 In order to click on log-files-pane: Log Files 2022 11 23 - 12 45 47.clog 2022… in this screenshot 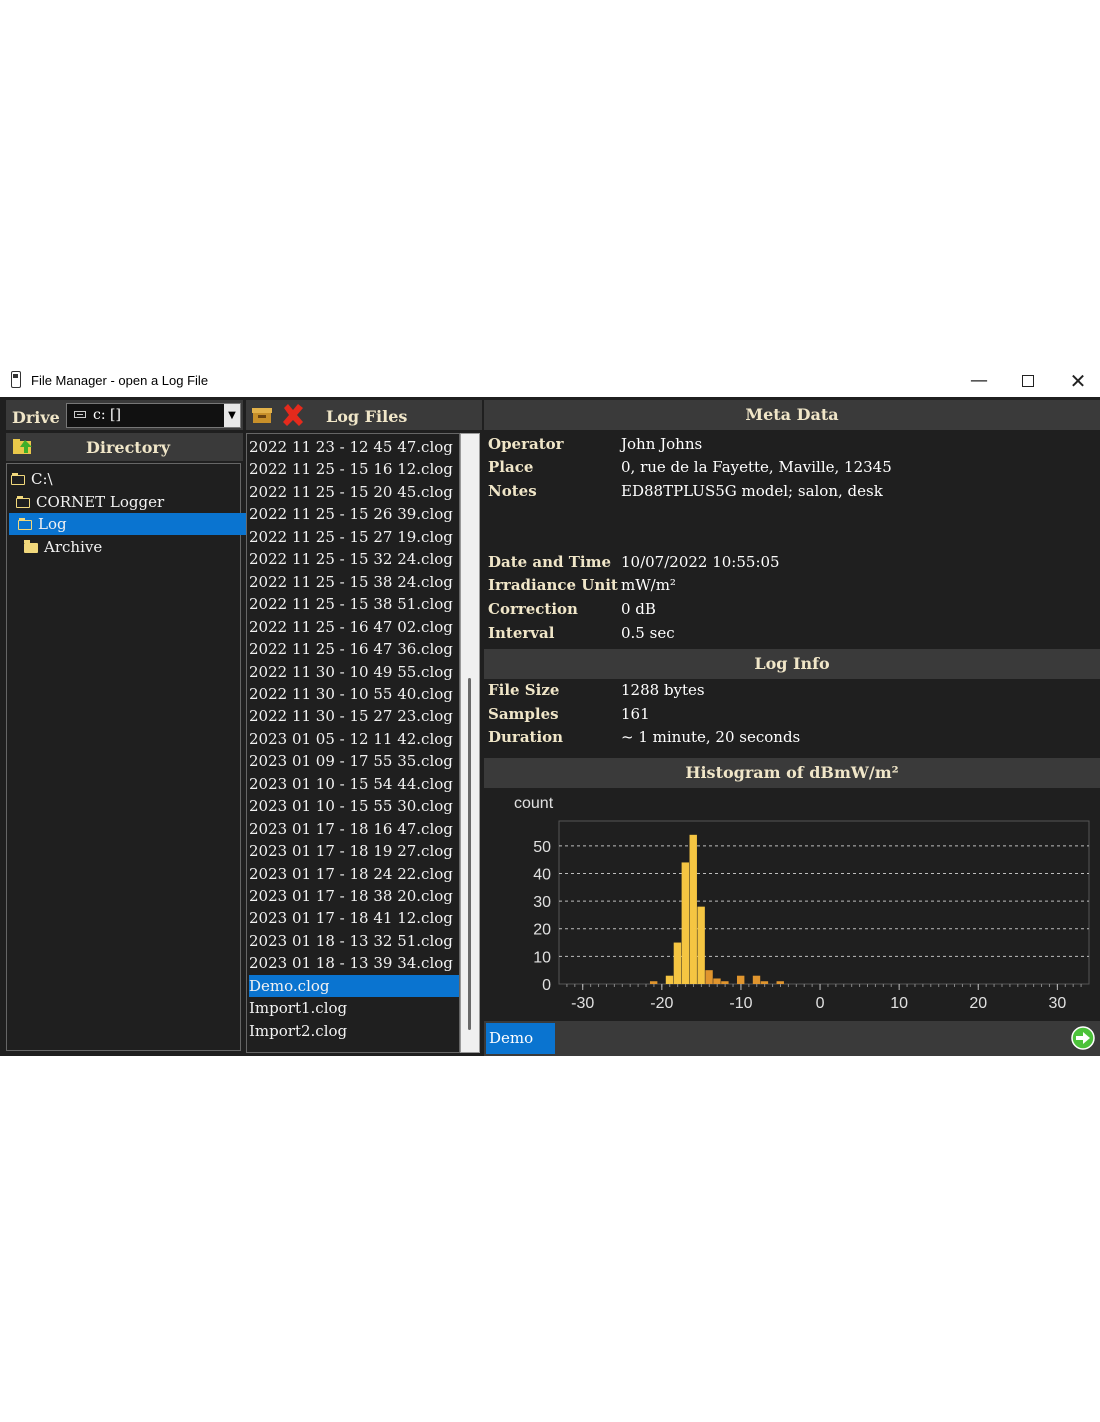, I will do `click(364, 726)`.